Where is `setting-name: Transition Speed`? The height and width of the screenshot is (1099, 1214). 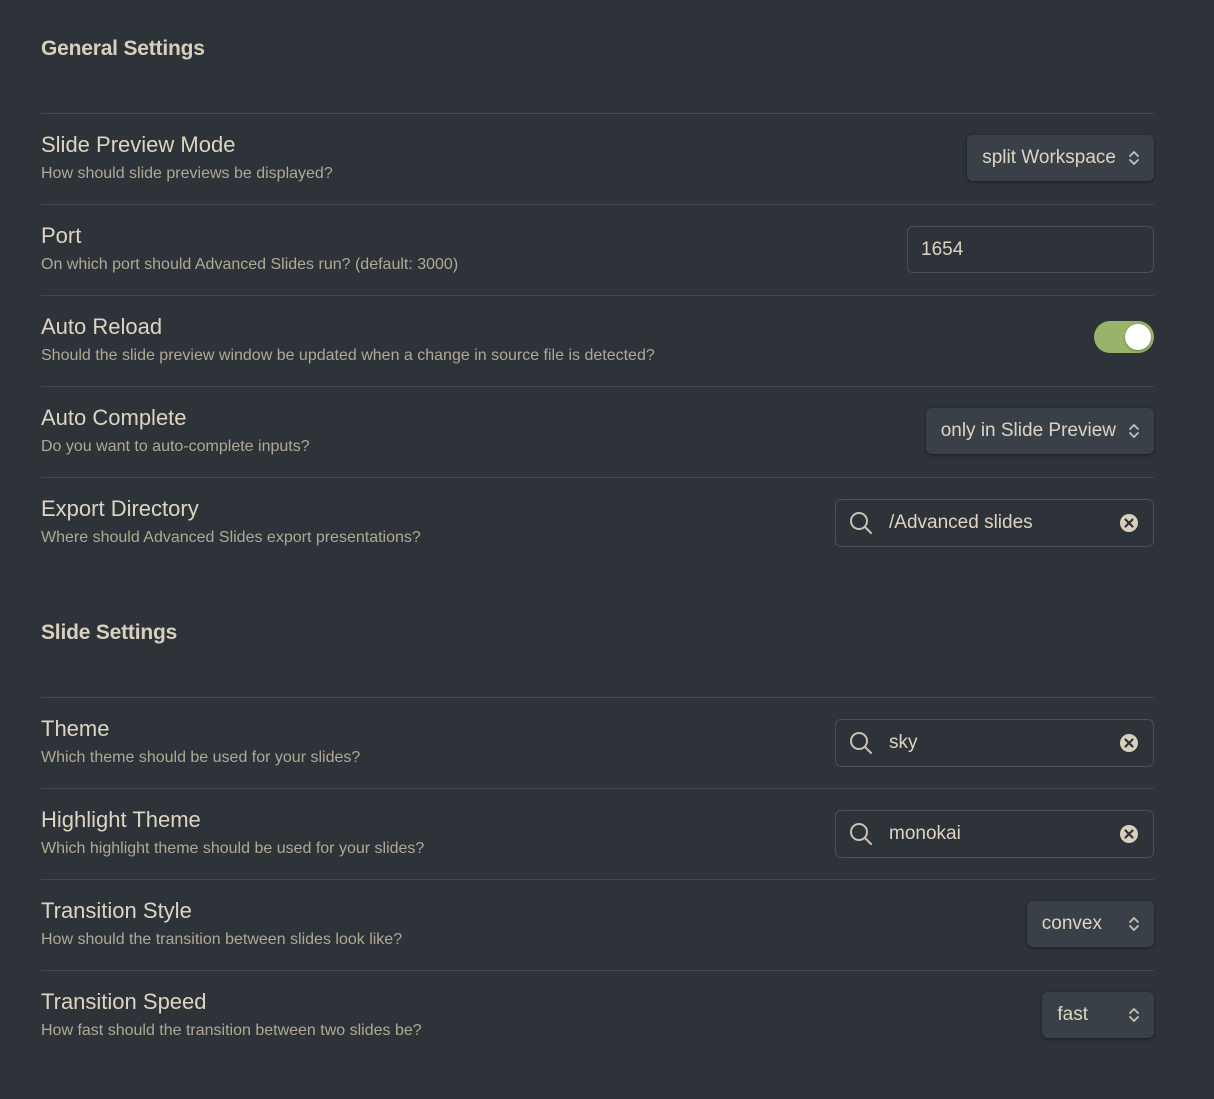
setting-name: Transition Speed is located at coordinates (124, 1001).